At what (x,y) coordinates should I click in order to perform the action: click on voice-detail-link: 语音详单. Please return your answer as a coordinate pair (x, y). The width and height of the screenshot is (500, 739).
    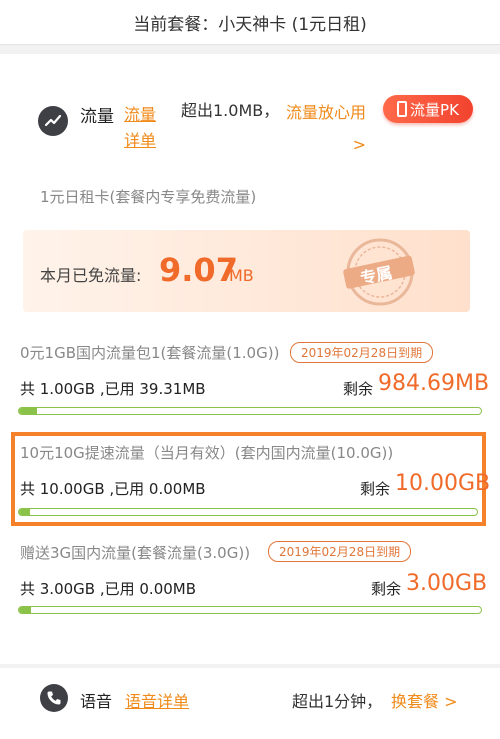
    Looking at the image, I should click on (157, 700).